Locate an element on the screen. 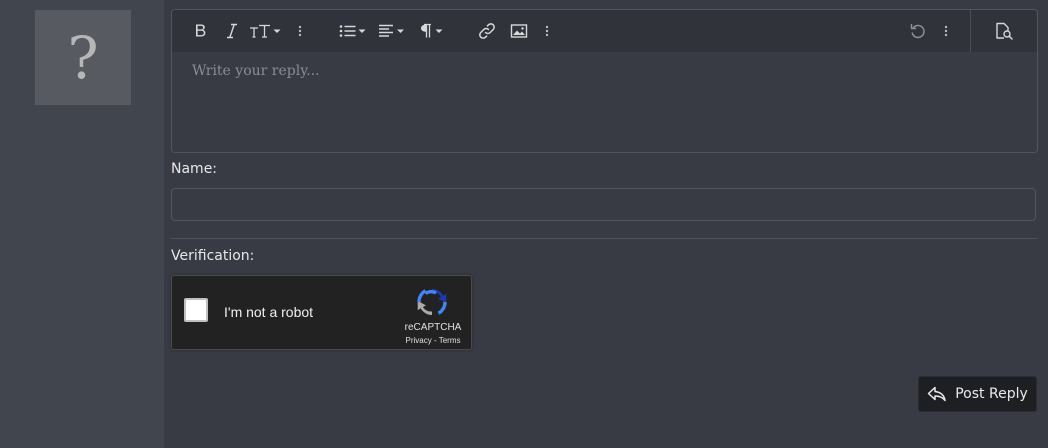 The height and width of the screenshot is (448, 1048). reply-icon is located at coordinates (936, 394).